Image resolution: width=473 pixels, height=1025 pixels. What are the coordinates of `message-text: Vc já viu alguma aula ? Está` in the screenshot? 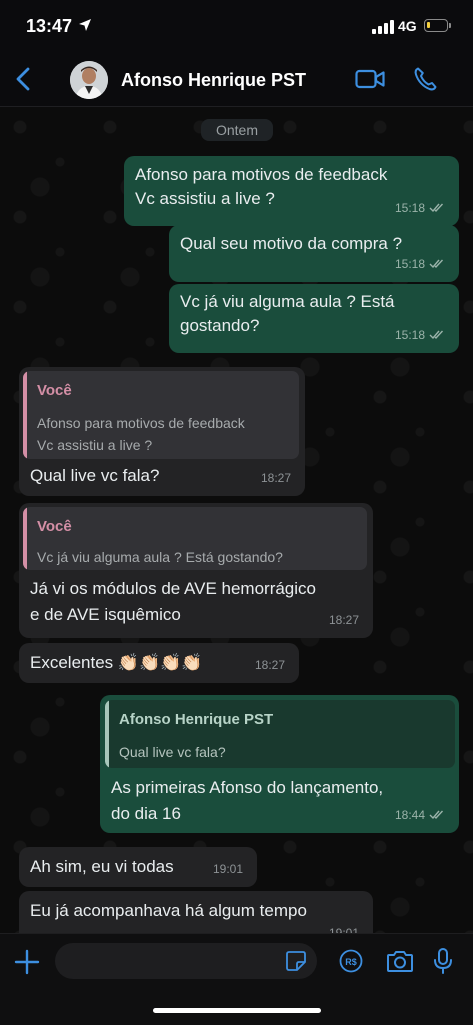 It's located at (287, 301).